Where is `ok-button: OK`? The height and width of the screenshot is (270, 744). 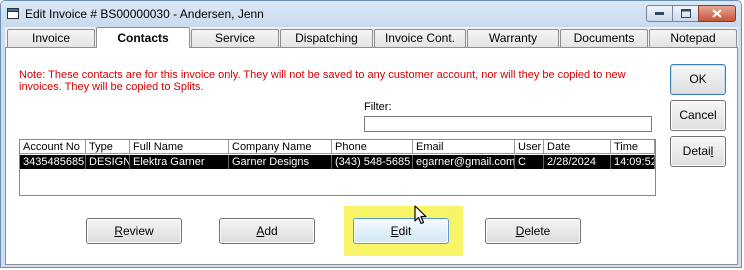 ok-button: OK is located at coordinates (698, 79).